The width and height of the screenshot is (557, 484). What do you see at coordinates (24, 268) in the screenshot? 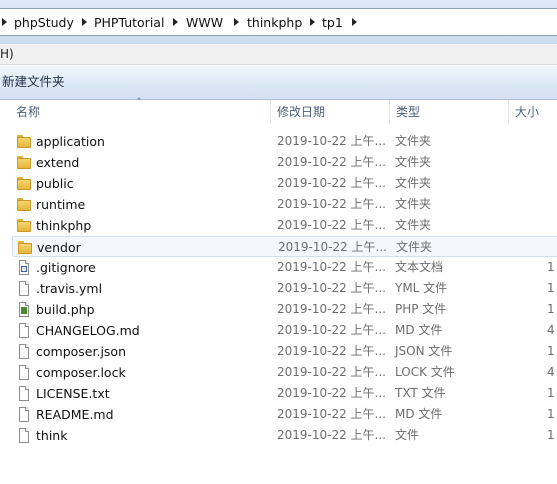
I see `text-document-icon` at bounding box center [24, 268].